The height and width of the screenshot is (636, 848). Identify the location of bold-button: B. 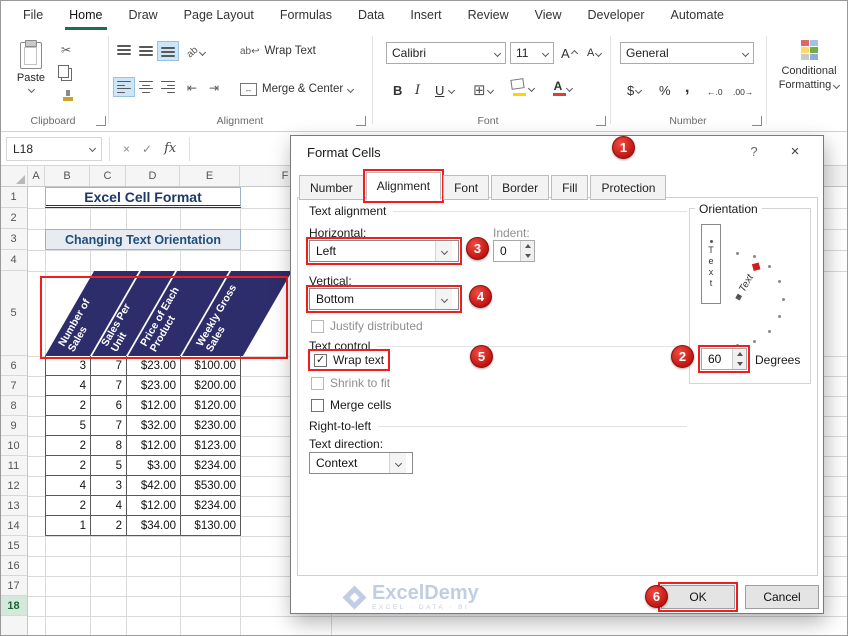
(397, 90).